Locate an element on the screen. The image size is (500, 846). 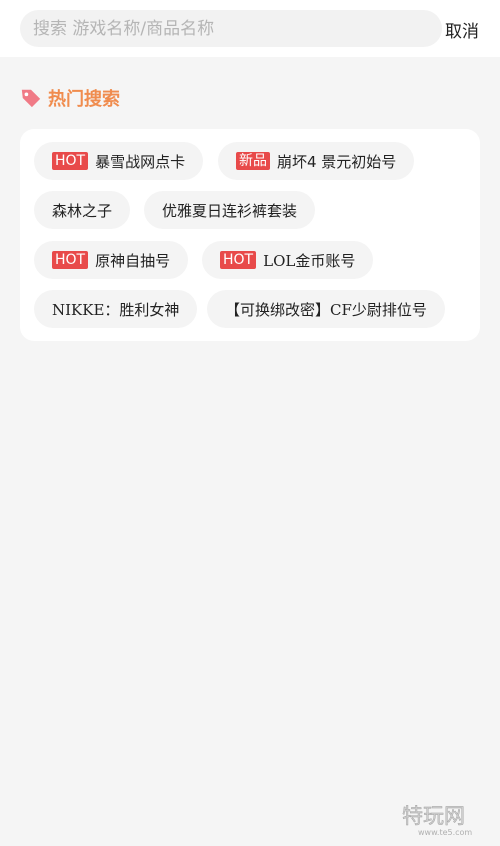
watermark-text: 特玩网 is located at coordinates (433, 816).